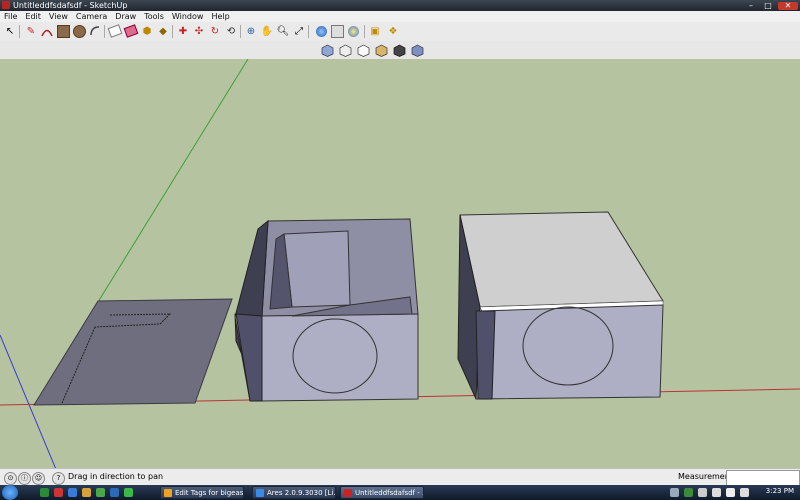  Describe the element at coordinates (220, 16) in the screenshot. I see `menu-help: Help` at that location.